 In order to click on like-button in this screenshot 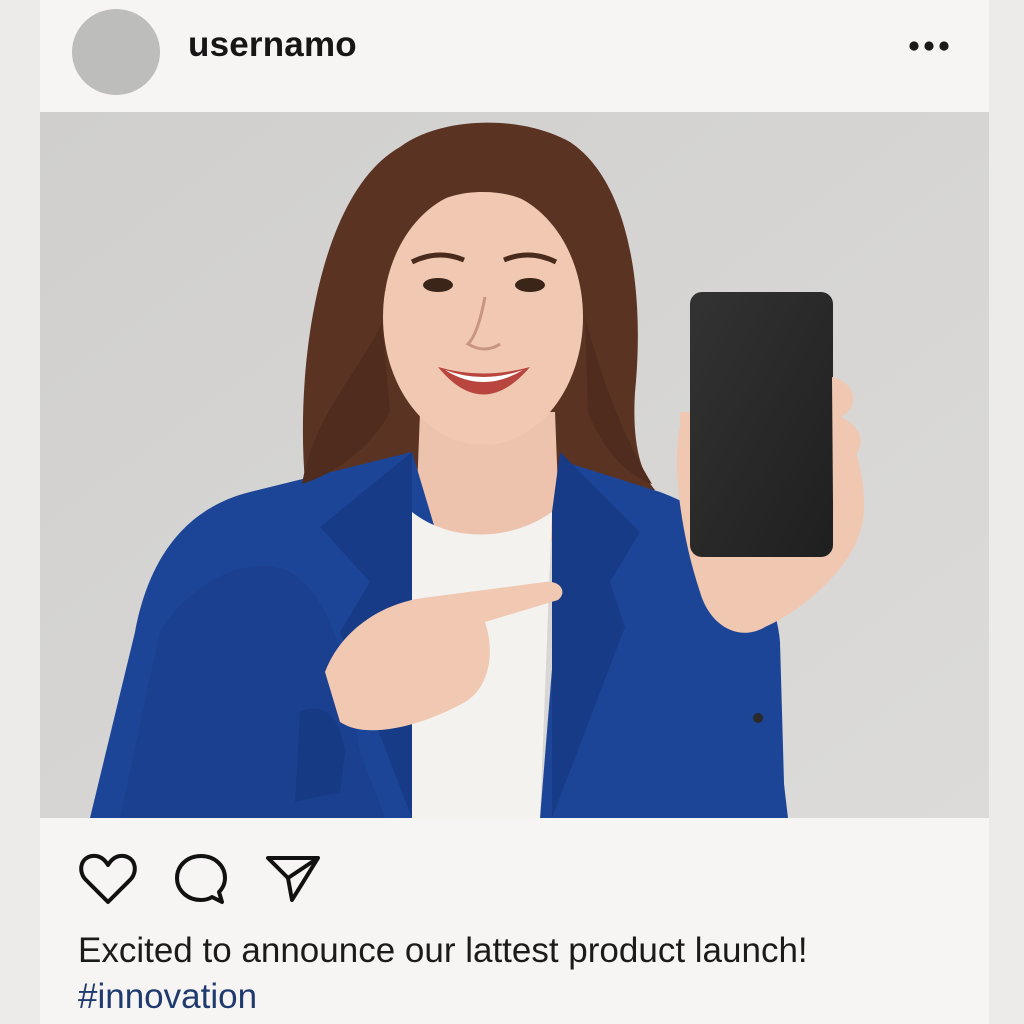, I will do `click(108, 881)`.